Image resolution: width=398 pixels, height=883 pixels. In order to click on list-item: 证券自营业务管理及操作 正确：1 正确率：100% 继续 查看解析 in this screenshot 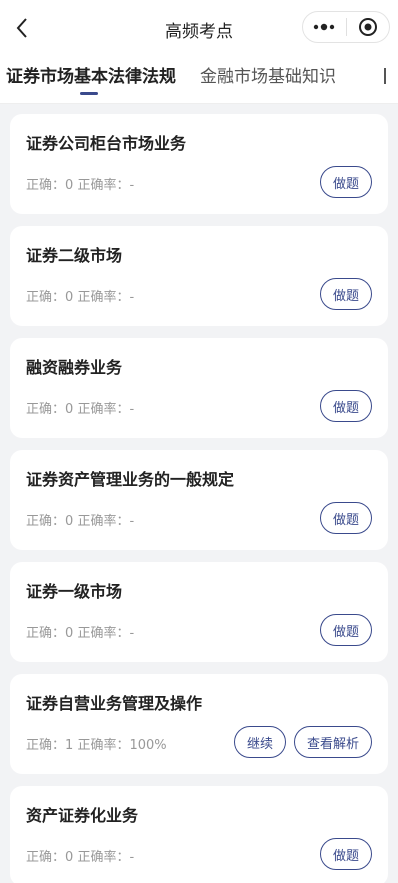, I will do `click(199, 724)`.